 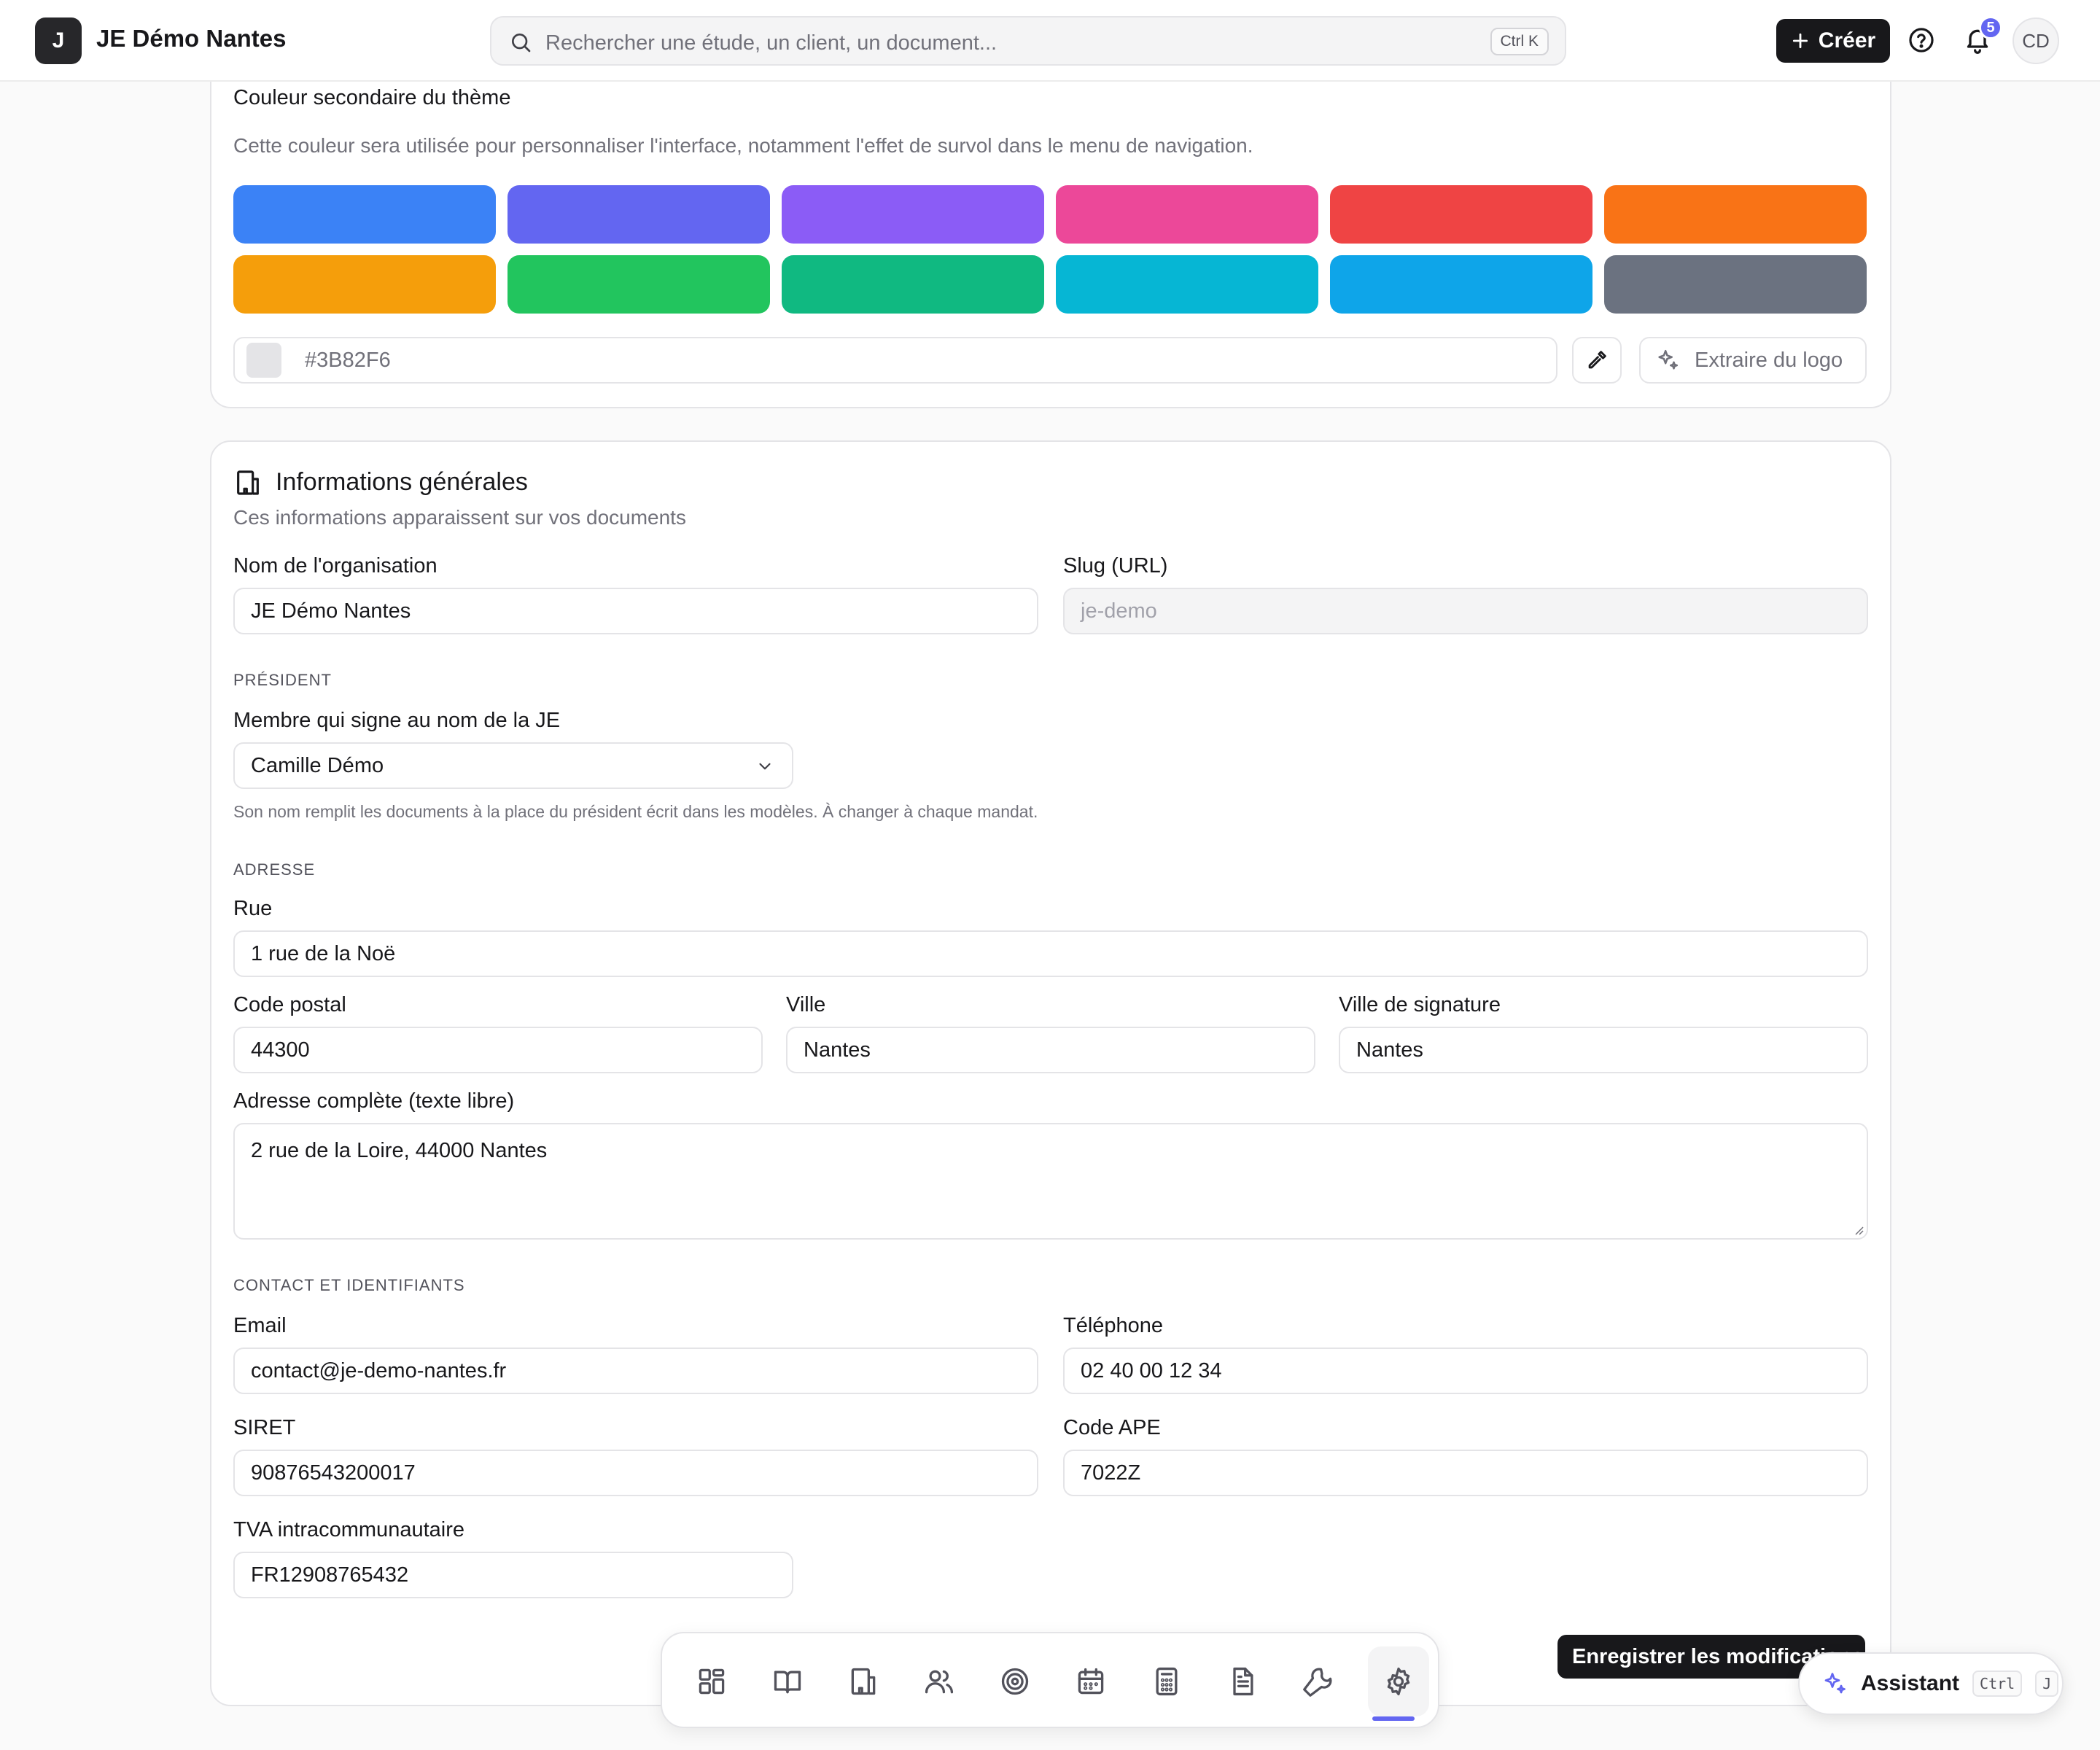 I want to click on phone-label: Téléphone, so click(x=1113, y=1325).